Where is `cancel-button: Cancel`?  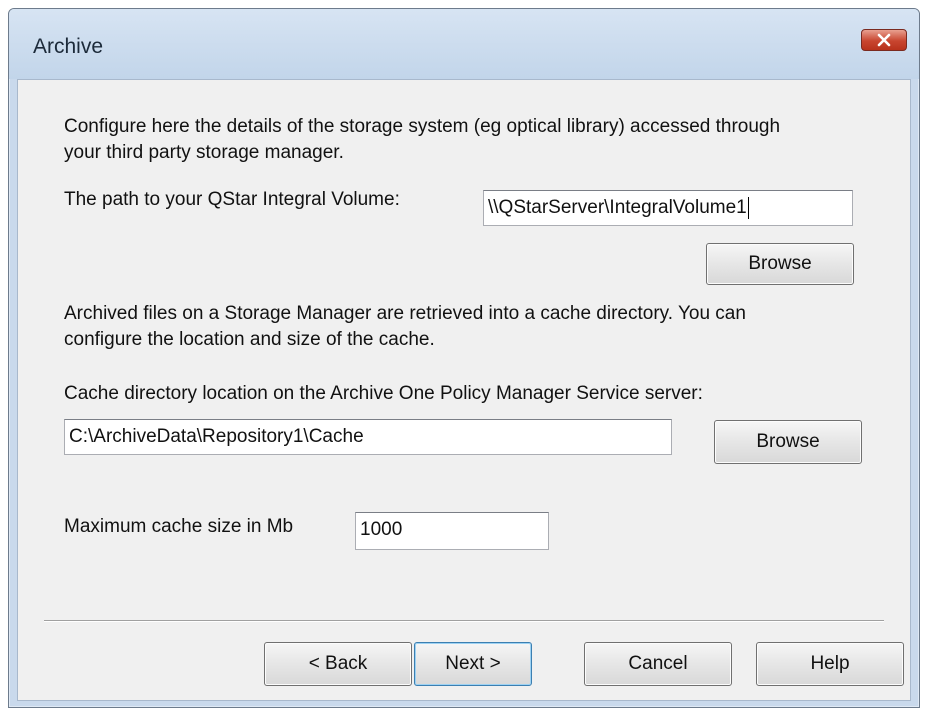 cancel-button: Cancel is located at coordinates (658, 664).